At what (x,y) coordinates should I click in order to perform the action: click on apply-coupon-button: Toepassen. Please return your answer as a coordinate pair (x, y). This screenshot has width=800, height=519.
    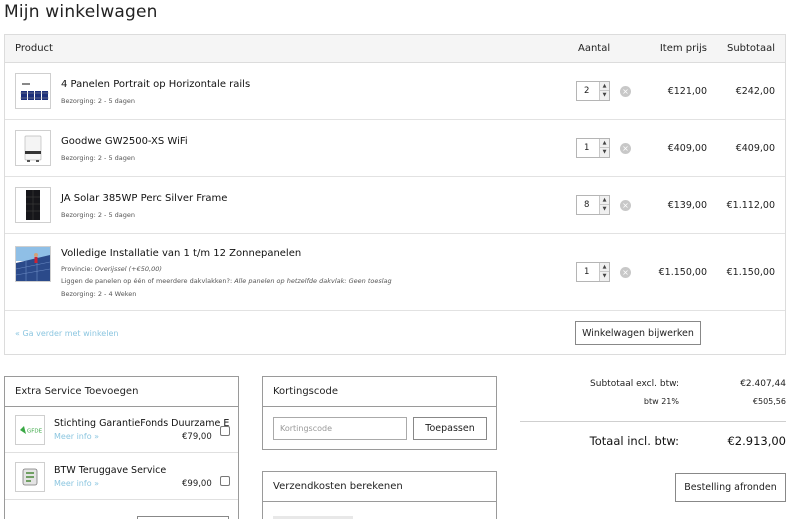
    Looking at the image, I should click on (450, 428).